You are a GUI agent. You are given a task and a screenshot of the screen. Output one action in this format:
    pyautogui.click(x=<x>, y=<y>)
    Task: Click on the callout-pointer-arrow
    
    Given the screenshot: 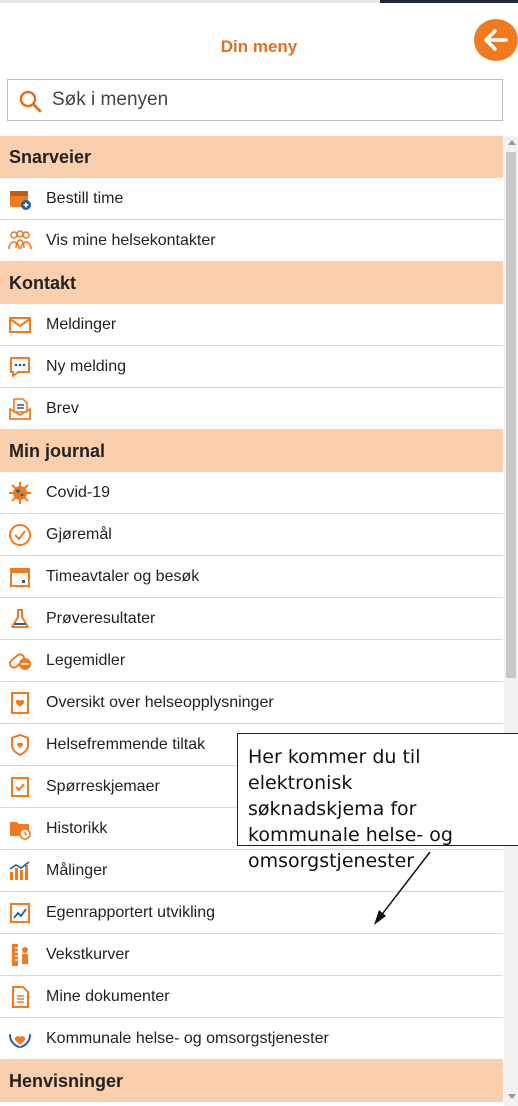 What is the action you would take?
    pyautogui.click(x=402, y=888)
    